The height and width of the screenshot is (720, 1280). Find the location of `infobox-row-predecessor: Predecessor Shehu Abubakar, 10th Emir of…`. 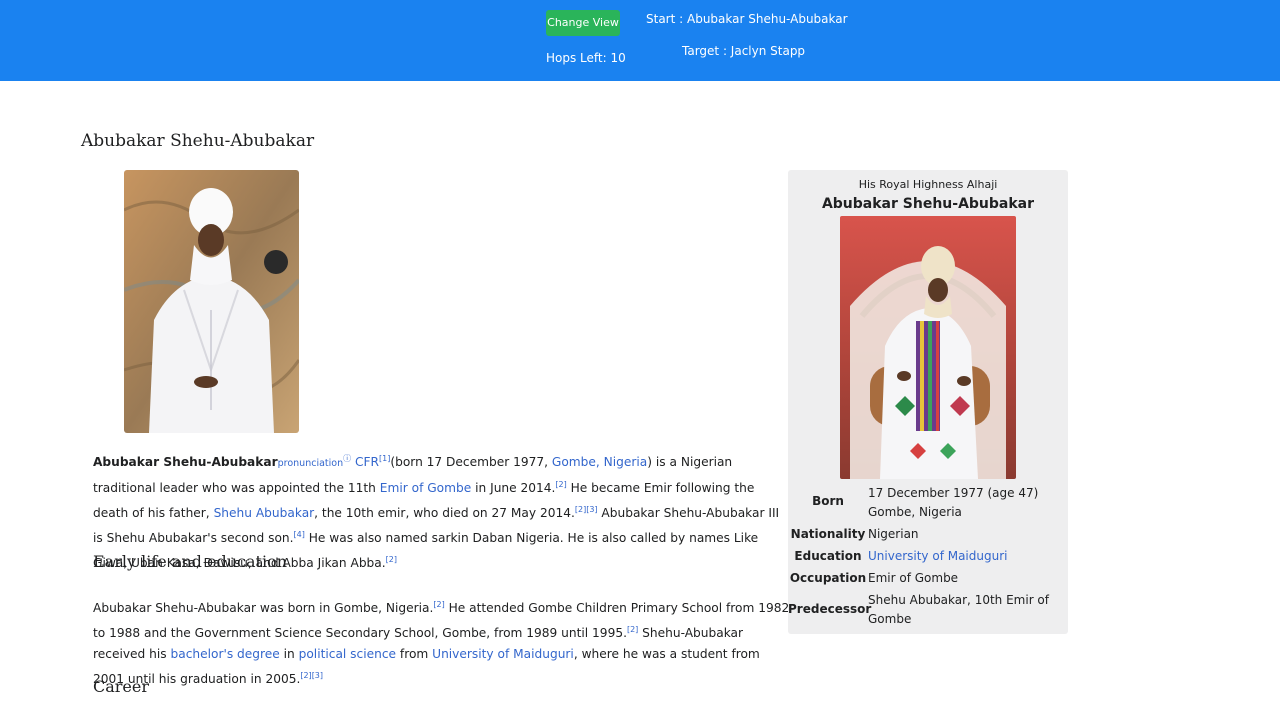

infobox-row-predecessor: Predecessor Shehu Abubakar, 10th Emir of… is located at coordinates (928, 611).